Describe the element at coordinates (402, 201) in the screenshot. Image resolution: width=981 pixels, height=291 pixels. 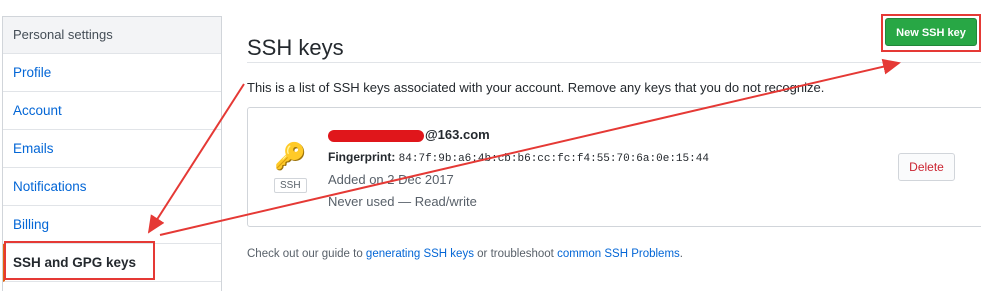
I see `key-usage: Never used — Read/write` at that location.